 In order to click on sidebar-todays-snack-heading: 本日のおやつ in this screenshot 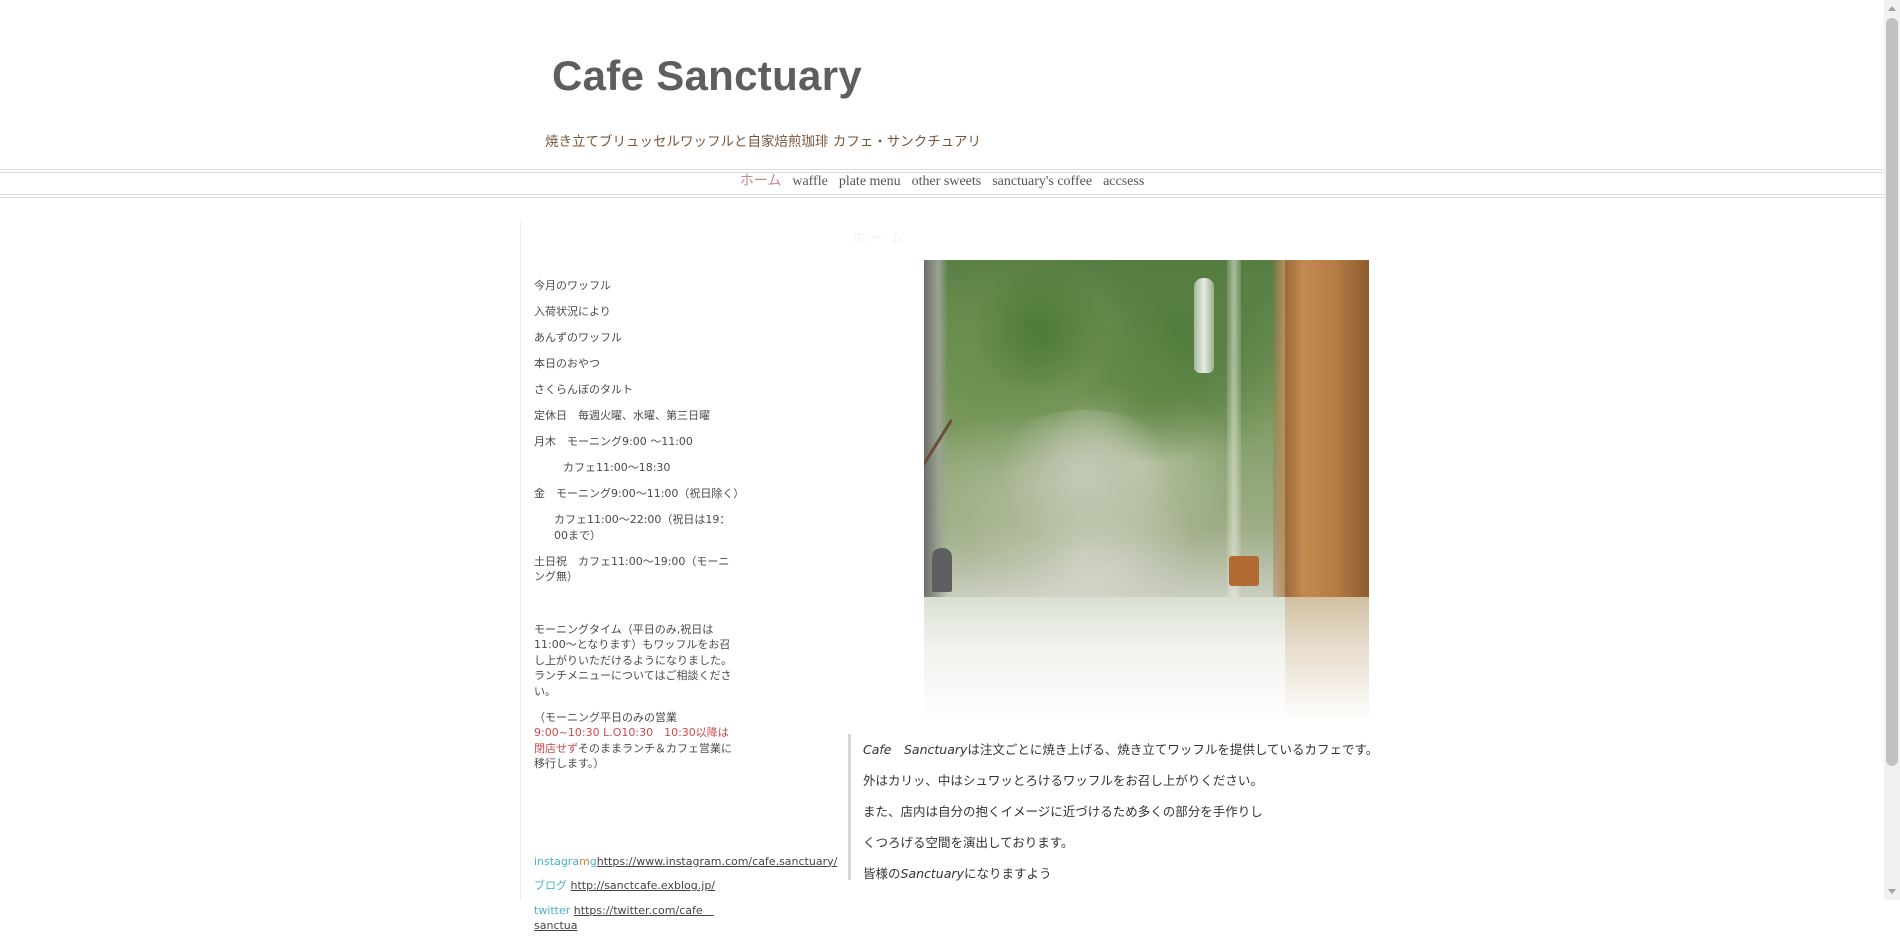, I will do `click(567, 363)`.